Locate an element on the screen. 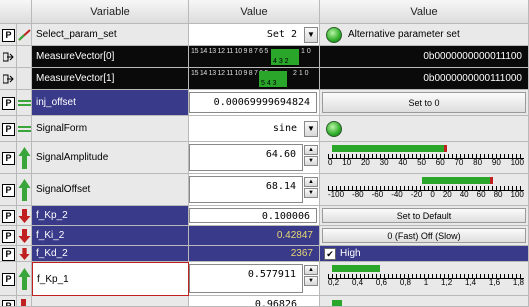 This screenshot has width=529, height=307. high-checkbox-label: High is located at coordinates (350, 253).